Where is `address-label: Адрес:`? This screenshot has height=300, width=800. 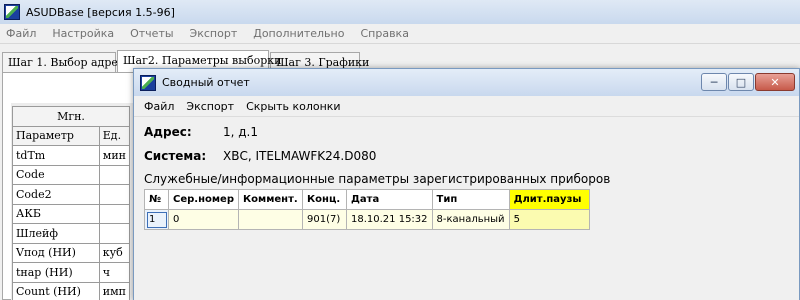 address-label: Адрес: is located at coordinates (168, 132).